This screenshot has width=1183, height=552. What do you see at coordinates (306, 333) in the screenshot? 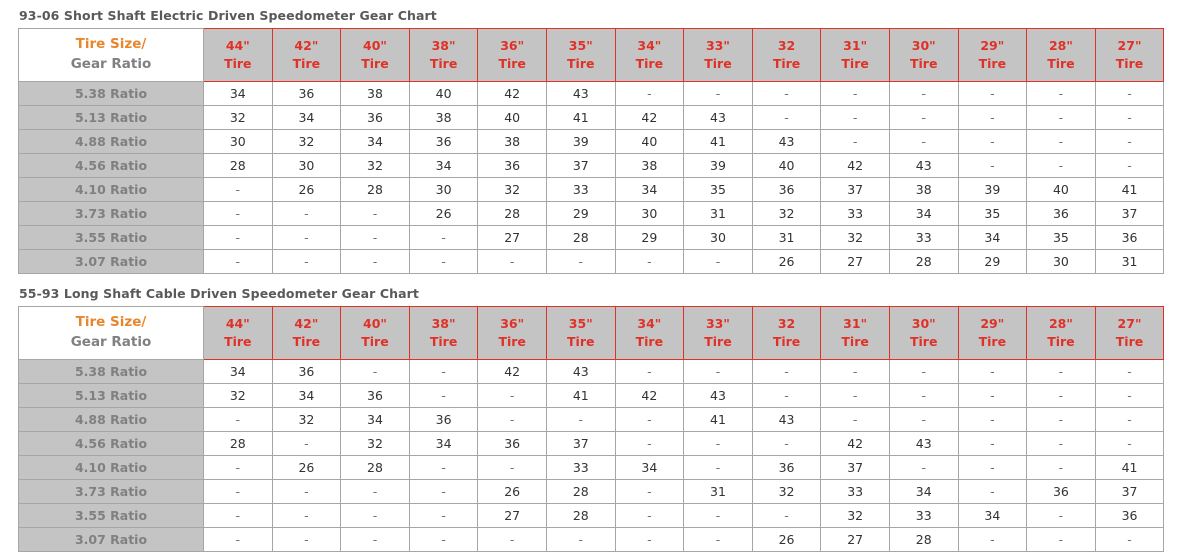
I see `column-header-tire-2: 42" Tire` at bounding box center [306, 333].